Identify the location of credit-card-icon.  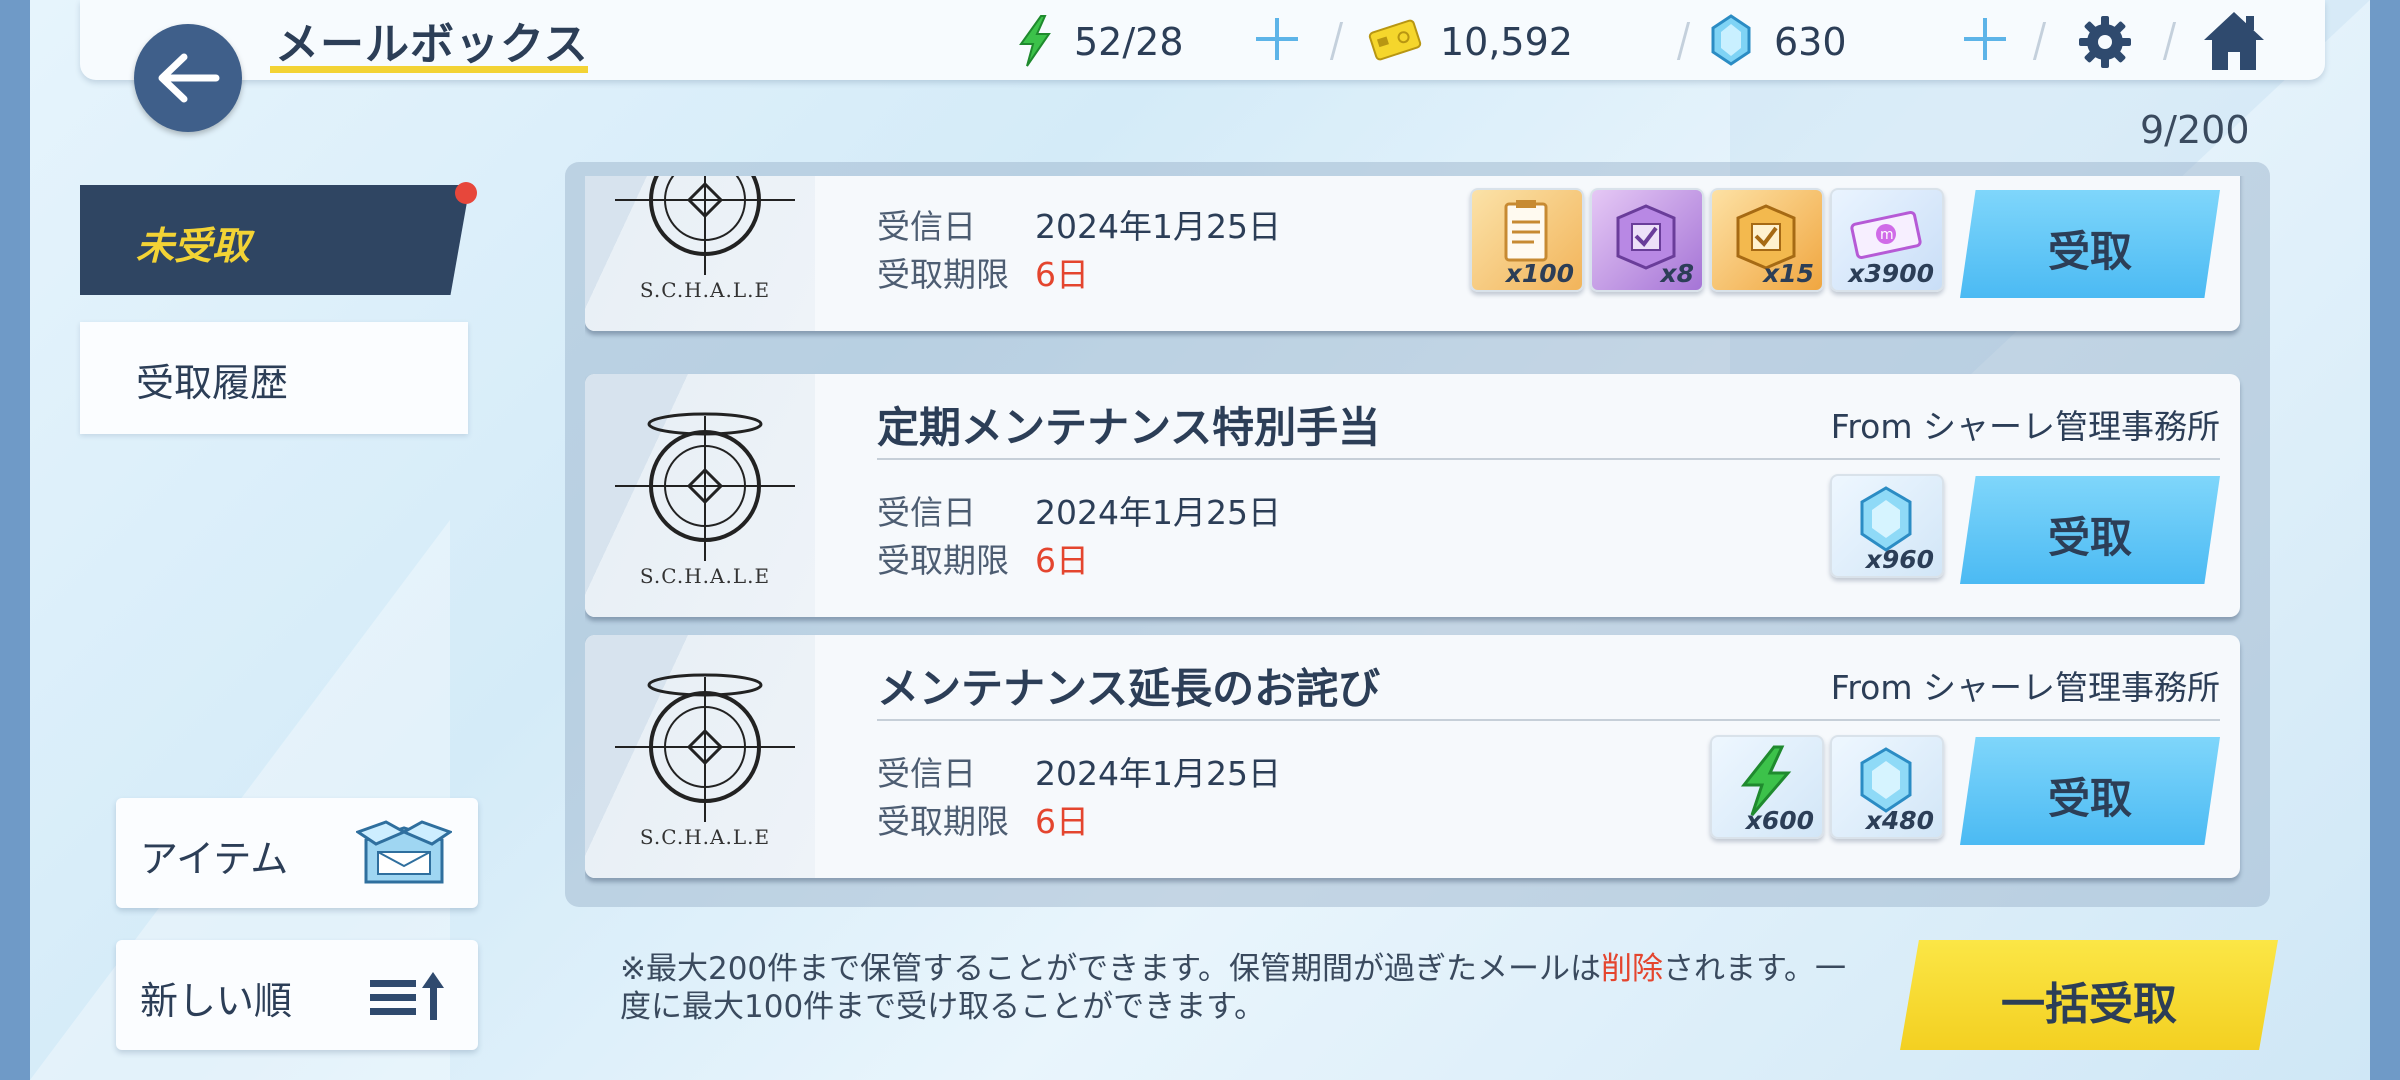
(1395, 40).